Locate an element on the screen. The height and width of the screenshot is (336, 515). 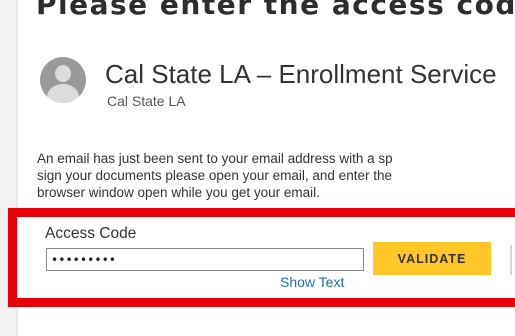
page-title: Please enter the access code is located at coordinates (275, 10).